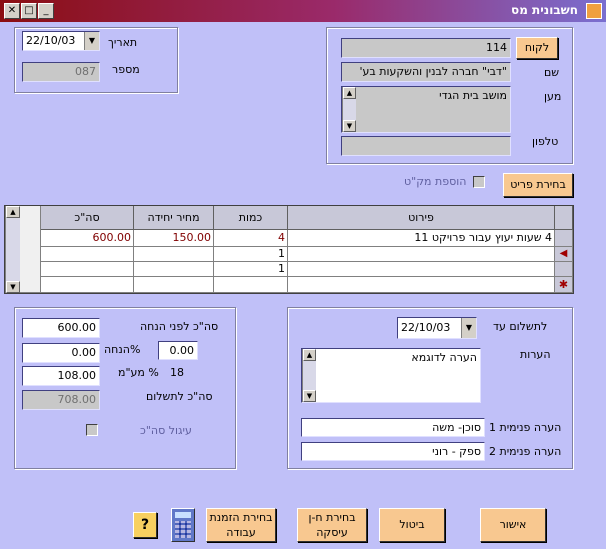  What do you see at coordinates (421, 218) in the screenshot?
I see `column-header-description: פירוט` at bounding box center [421, 218].